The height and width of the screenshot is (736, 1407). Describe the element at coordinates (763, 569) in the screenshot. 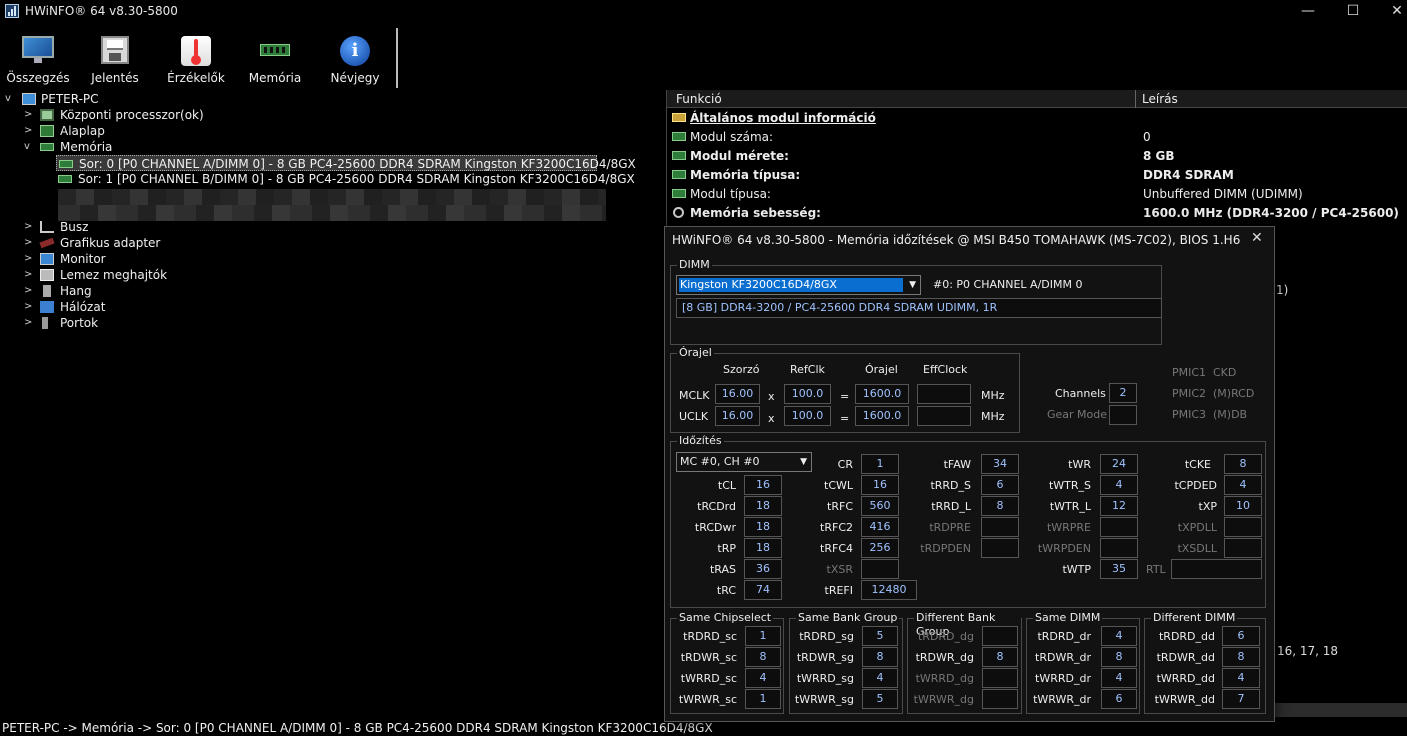

I see `tRAS-value: 36` at that location.